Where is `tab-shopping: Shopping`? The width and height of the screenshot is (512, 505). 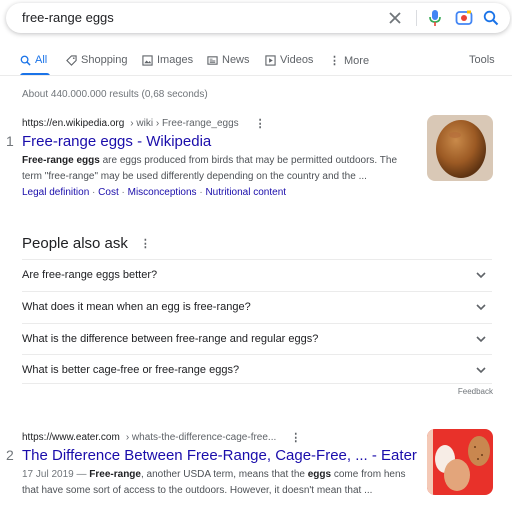 tab-shopping: Shopping is located at coordinates (97, 60).